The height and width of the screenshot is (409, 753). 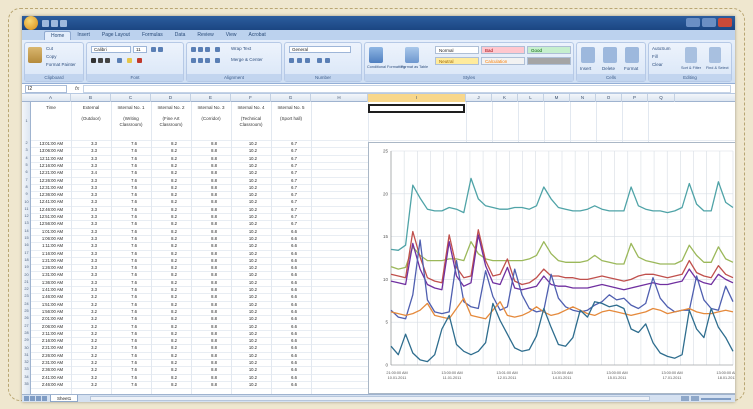 I want to click on format-as-table-icon, so click(x=412, y=55).